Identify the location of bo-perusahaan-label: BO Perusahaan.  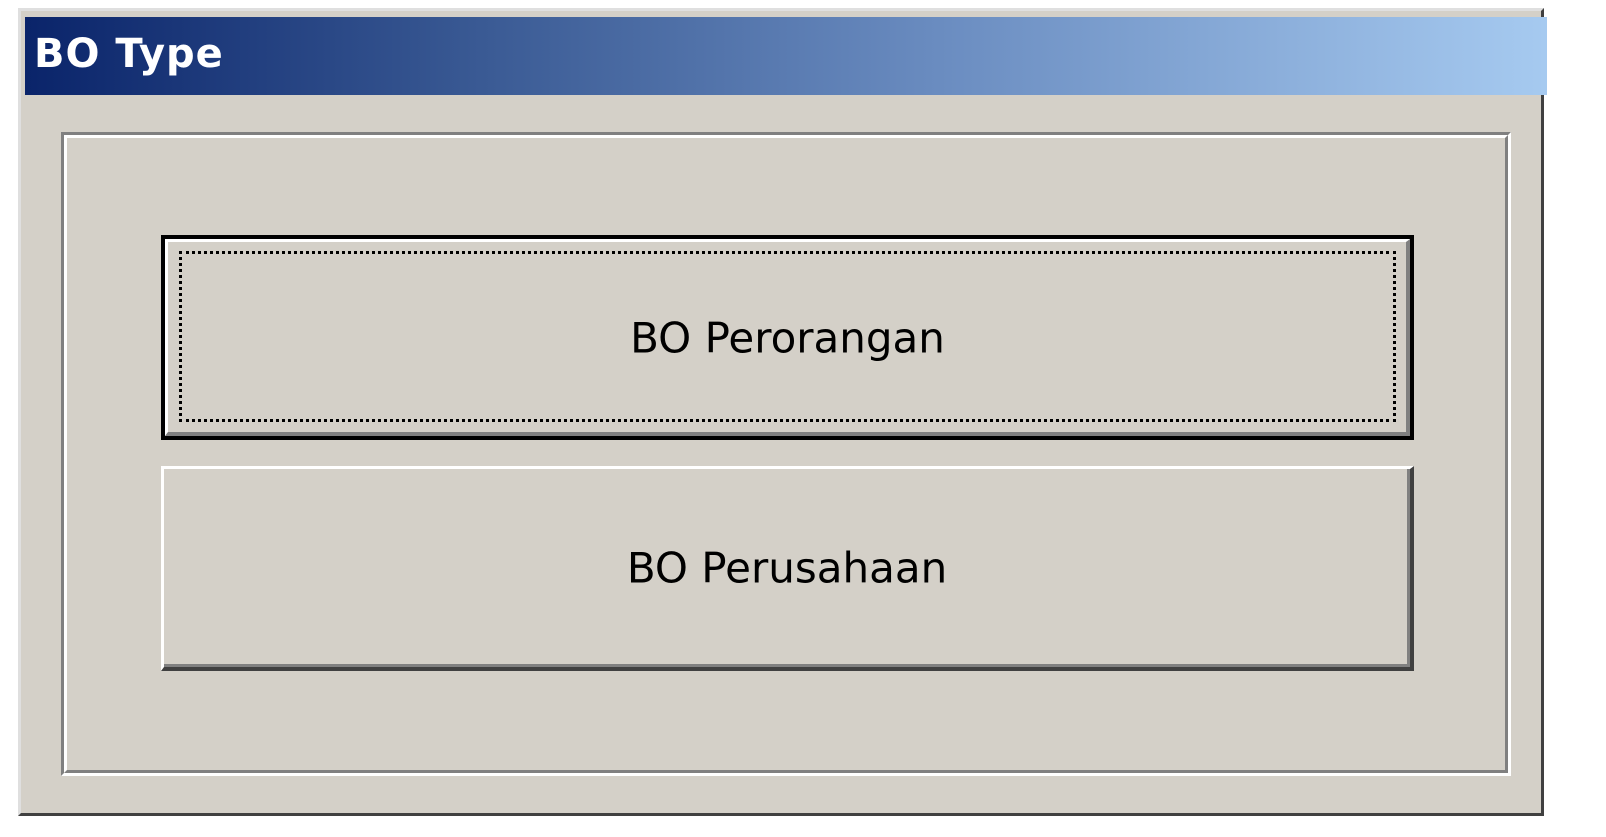
(787, 568).